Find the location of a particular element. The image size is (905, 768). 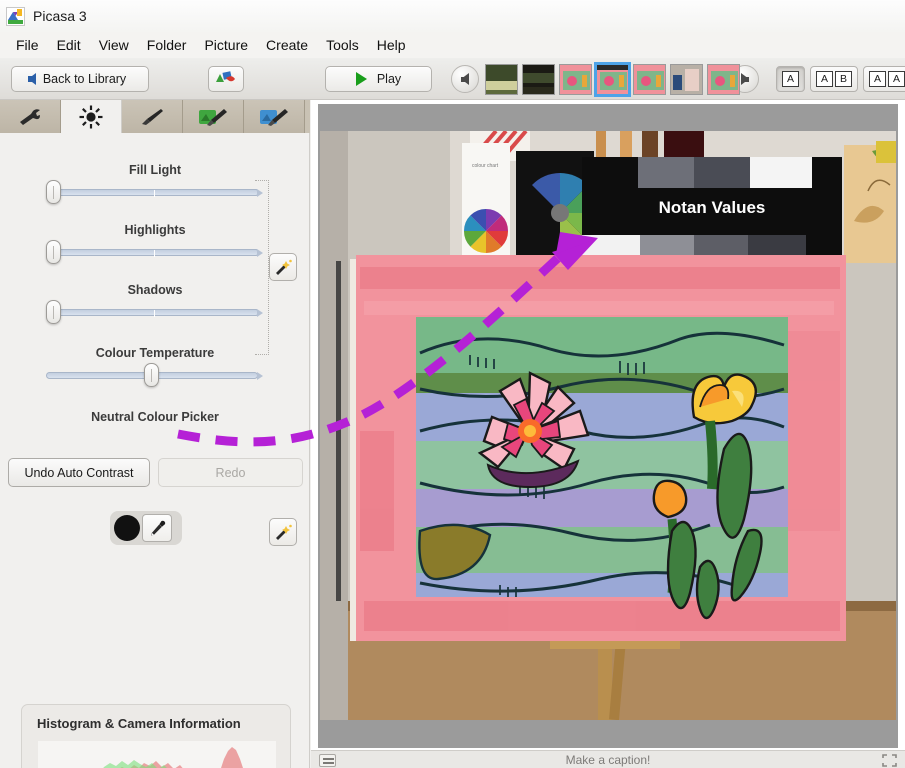

auto-contrast-wand-button is located at coordinates (283, 267).